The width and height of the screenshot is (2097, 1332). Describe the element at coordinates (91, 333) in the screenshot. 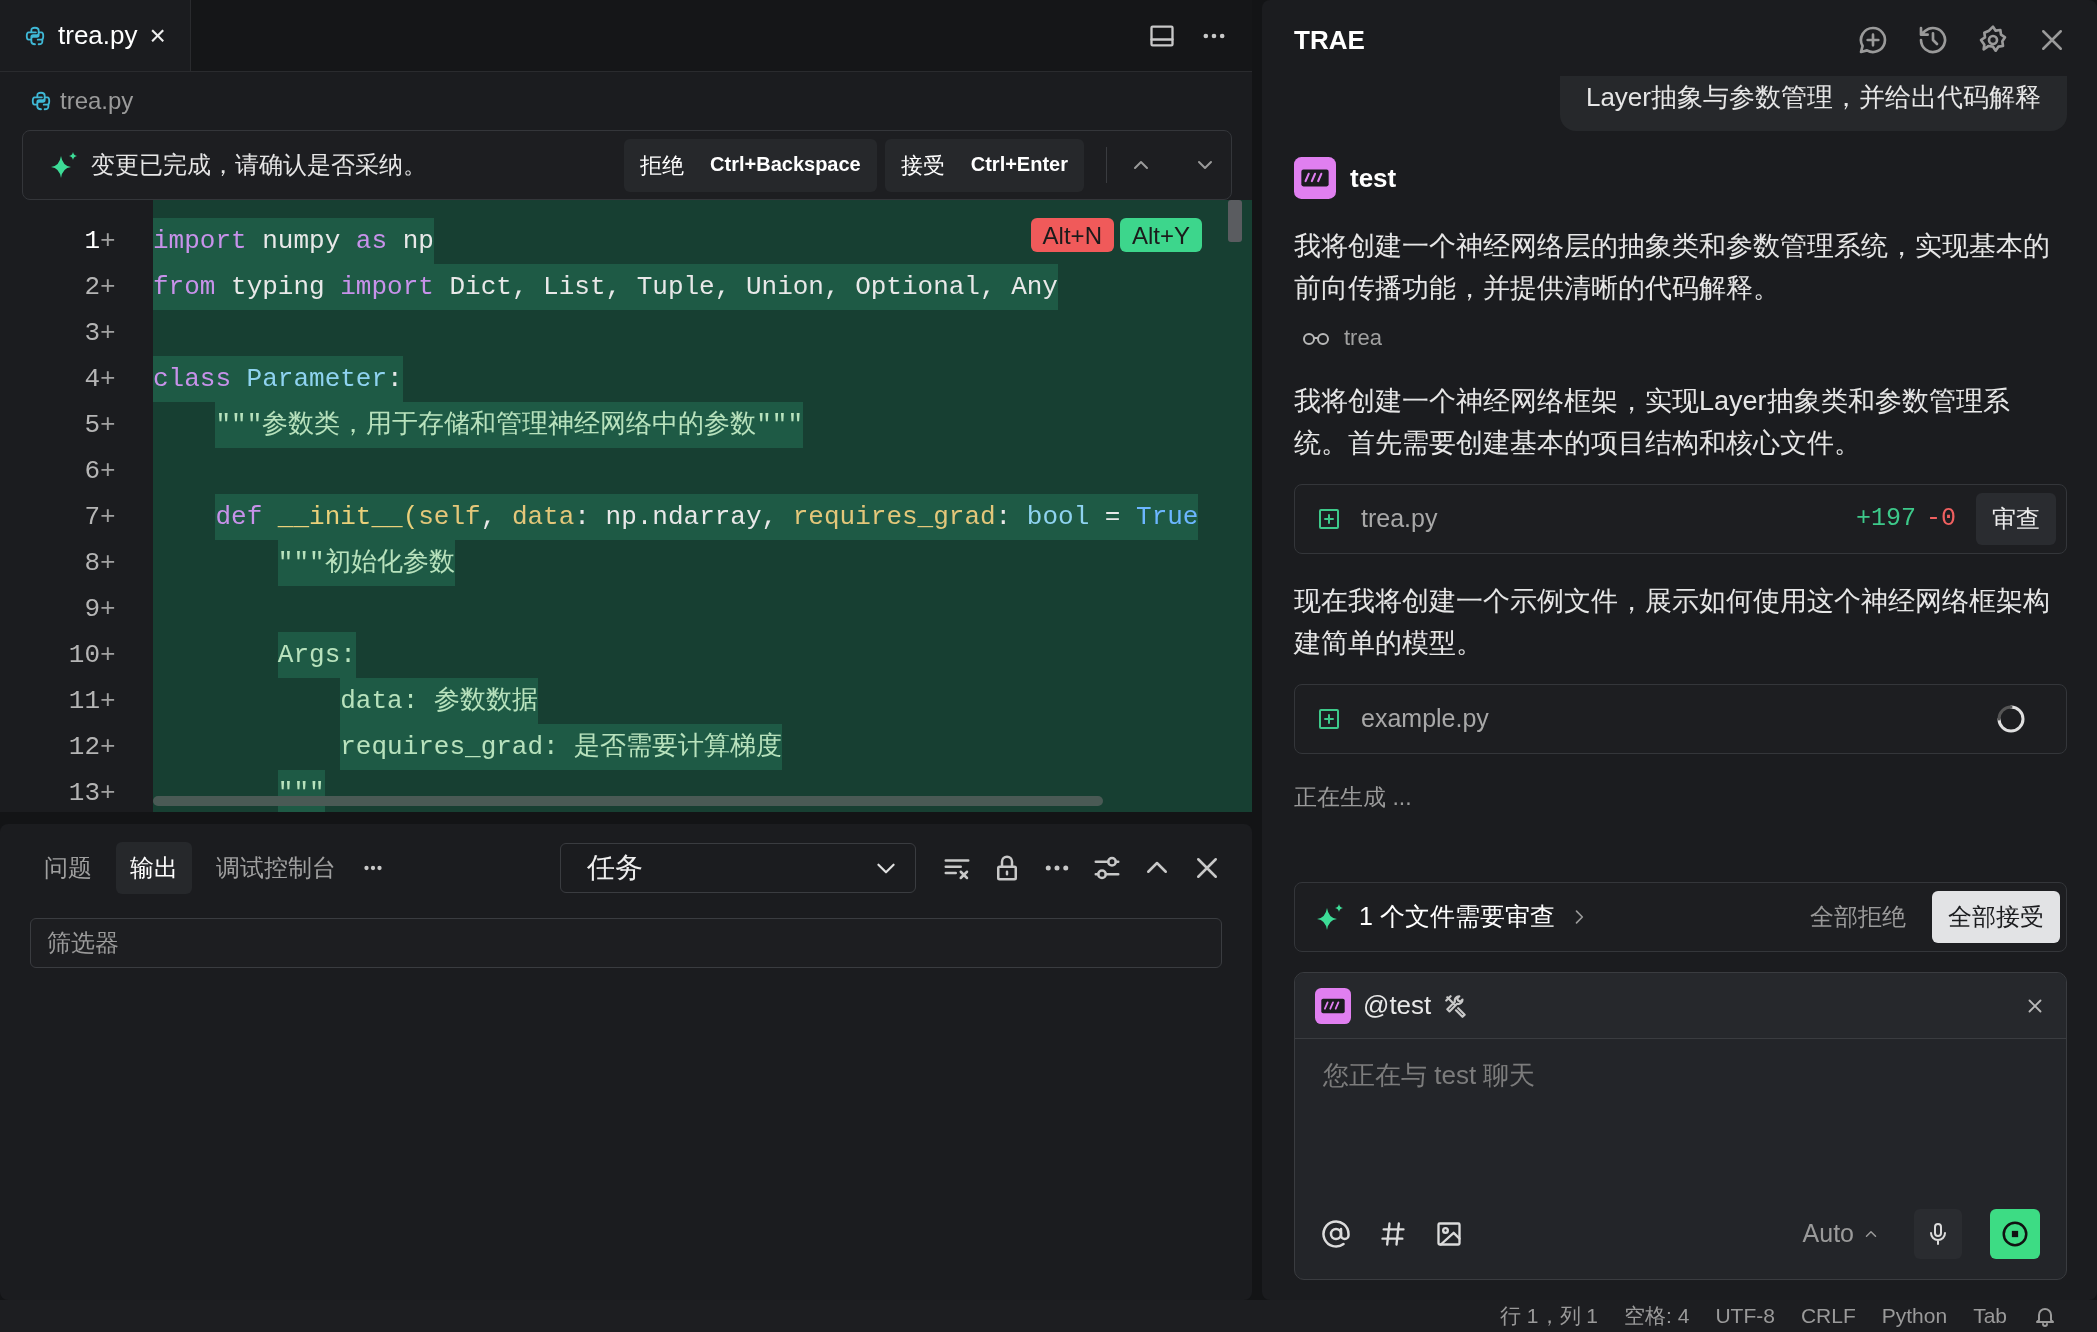

I see `line-number: 3` at that location.